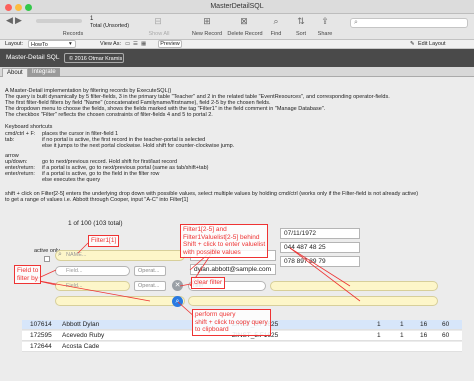 The image size is (474, 381). I want to click on zoom-window-button, so click(28, 7).